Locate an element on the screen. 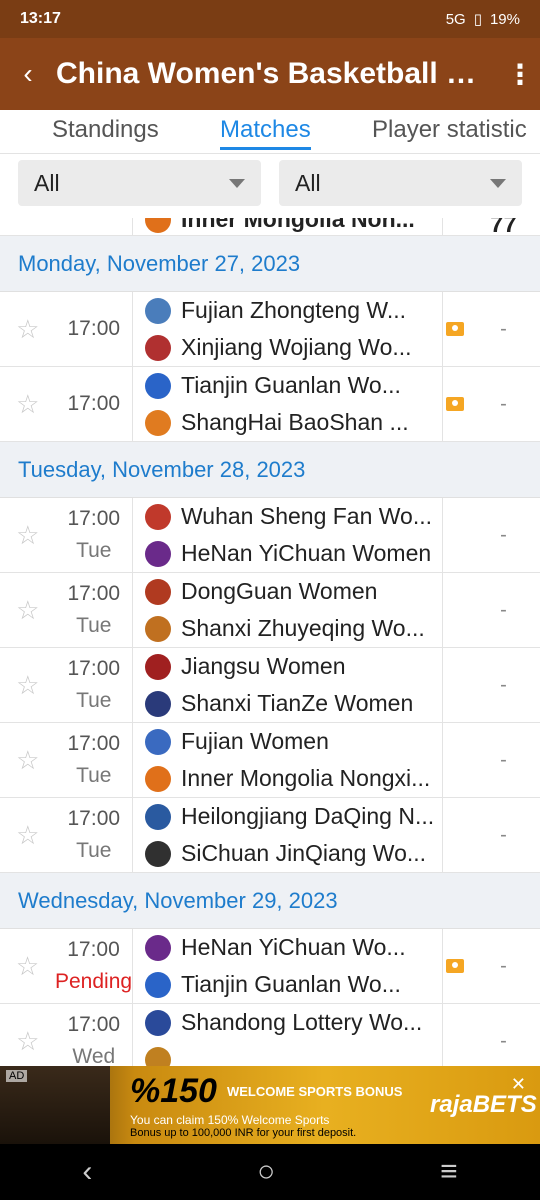 The width and height of the screenshot is (540, 1200). home-team: Fujian Women is located at coordinates (293, 741).